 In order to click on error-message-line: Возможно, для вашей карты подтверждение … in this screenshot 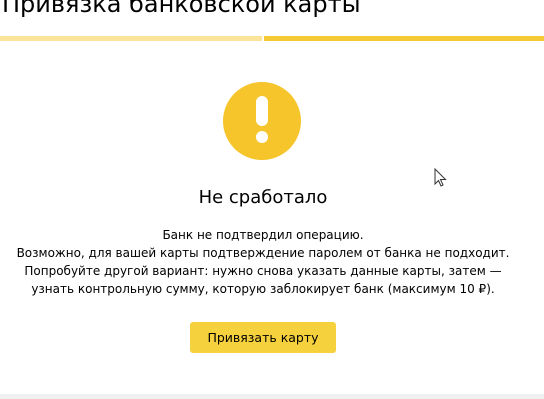, I will do `click(263, 253)`.